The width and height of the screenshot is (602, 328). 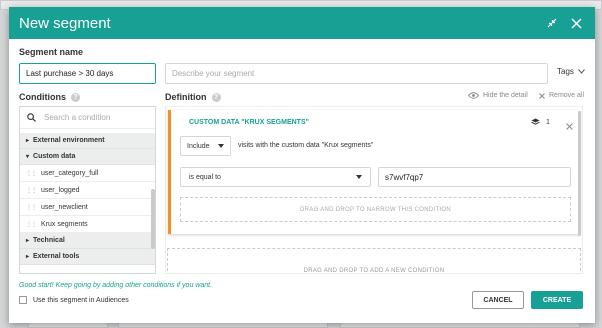 I want to click on eye-icon, so click(x=473, y=95).